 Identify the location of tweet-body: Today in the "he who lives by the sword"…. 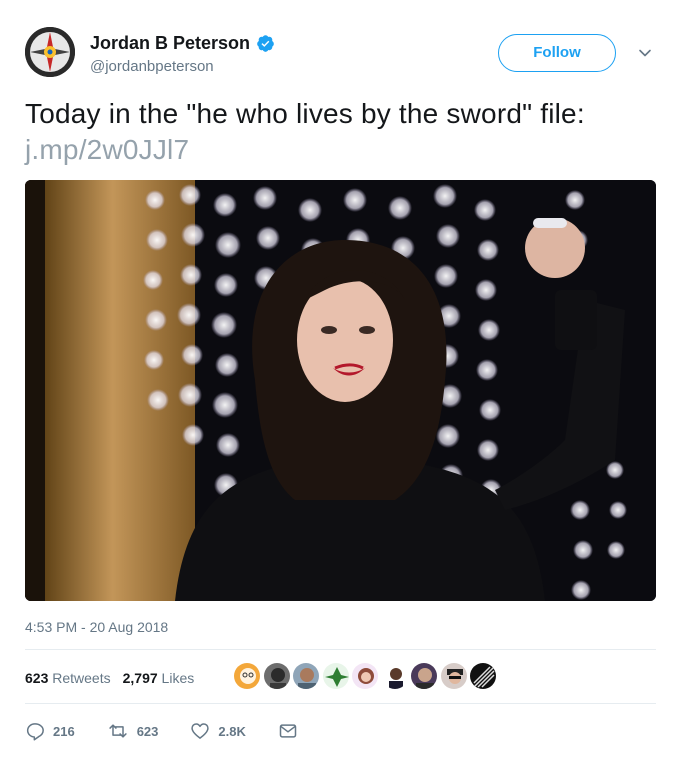
(305, 113).